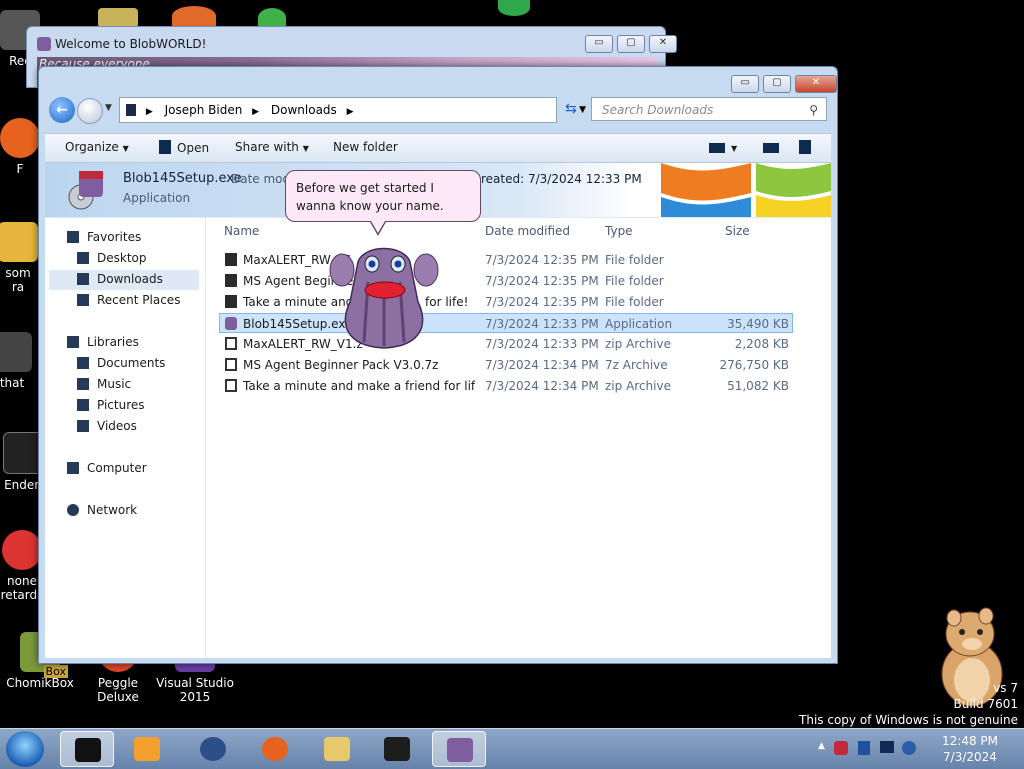 Image resolution: width=1024 pixels, height=769 pixels. Describe the element at coordinates (514, 8) in the screenshot. I see `desktop-icon-top-d` at that location.